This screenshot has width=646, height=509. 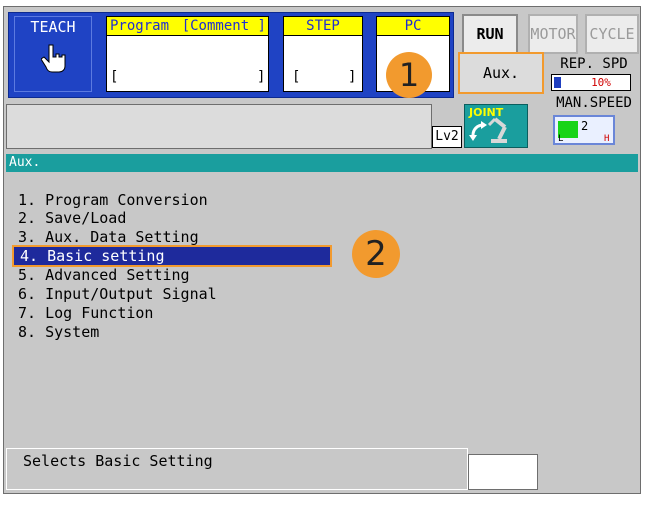 What do you see at coordinates (223, 26) in the screenshot?
I see `comment-label: [Comment ]` at bounding box center [223, 26].